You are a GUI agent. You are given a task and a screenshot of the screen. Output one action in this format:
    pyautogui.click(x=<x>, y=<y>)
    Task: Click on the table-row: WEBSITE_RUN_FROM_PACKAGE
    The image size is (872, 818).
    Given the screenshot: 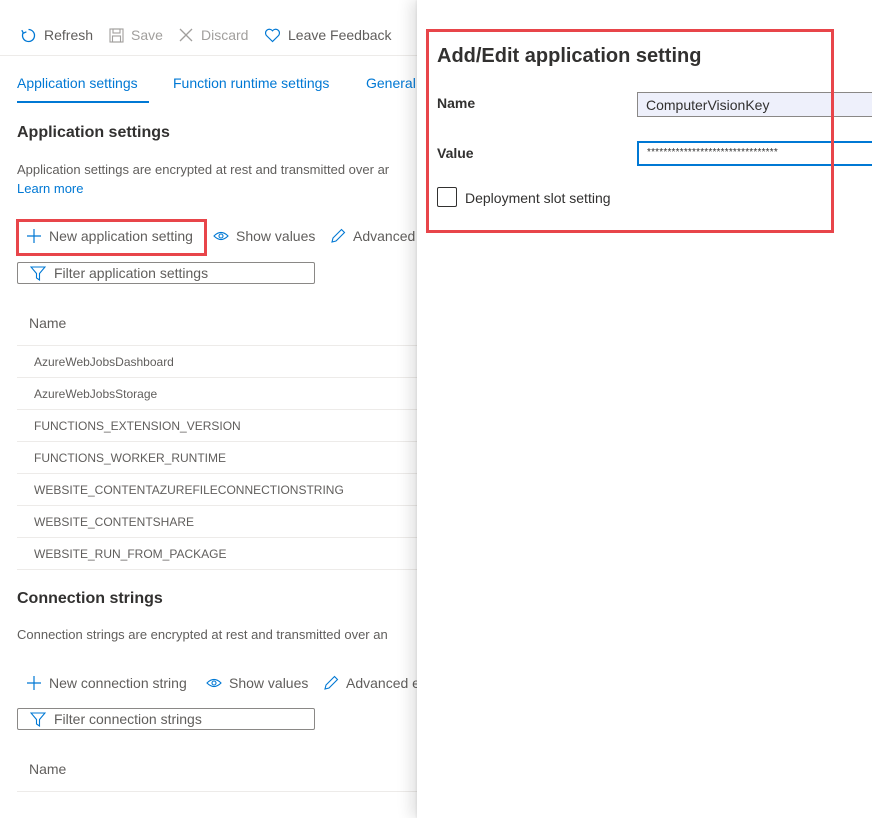 What is the action you would take?
    pyautogui.click(x=217, y=554)
    